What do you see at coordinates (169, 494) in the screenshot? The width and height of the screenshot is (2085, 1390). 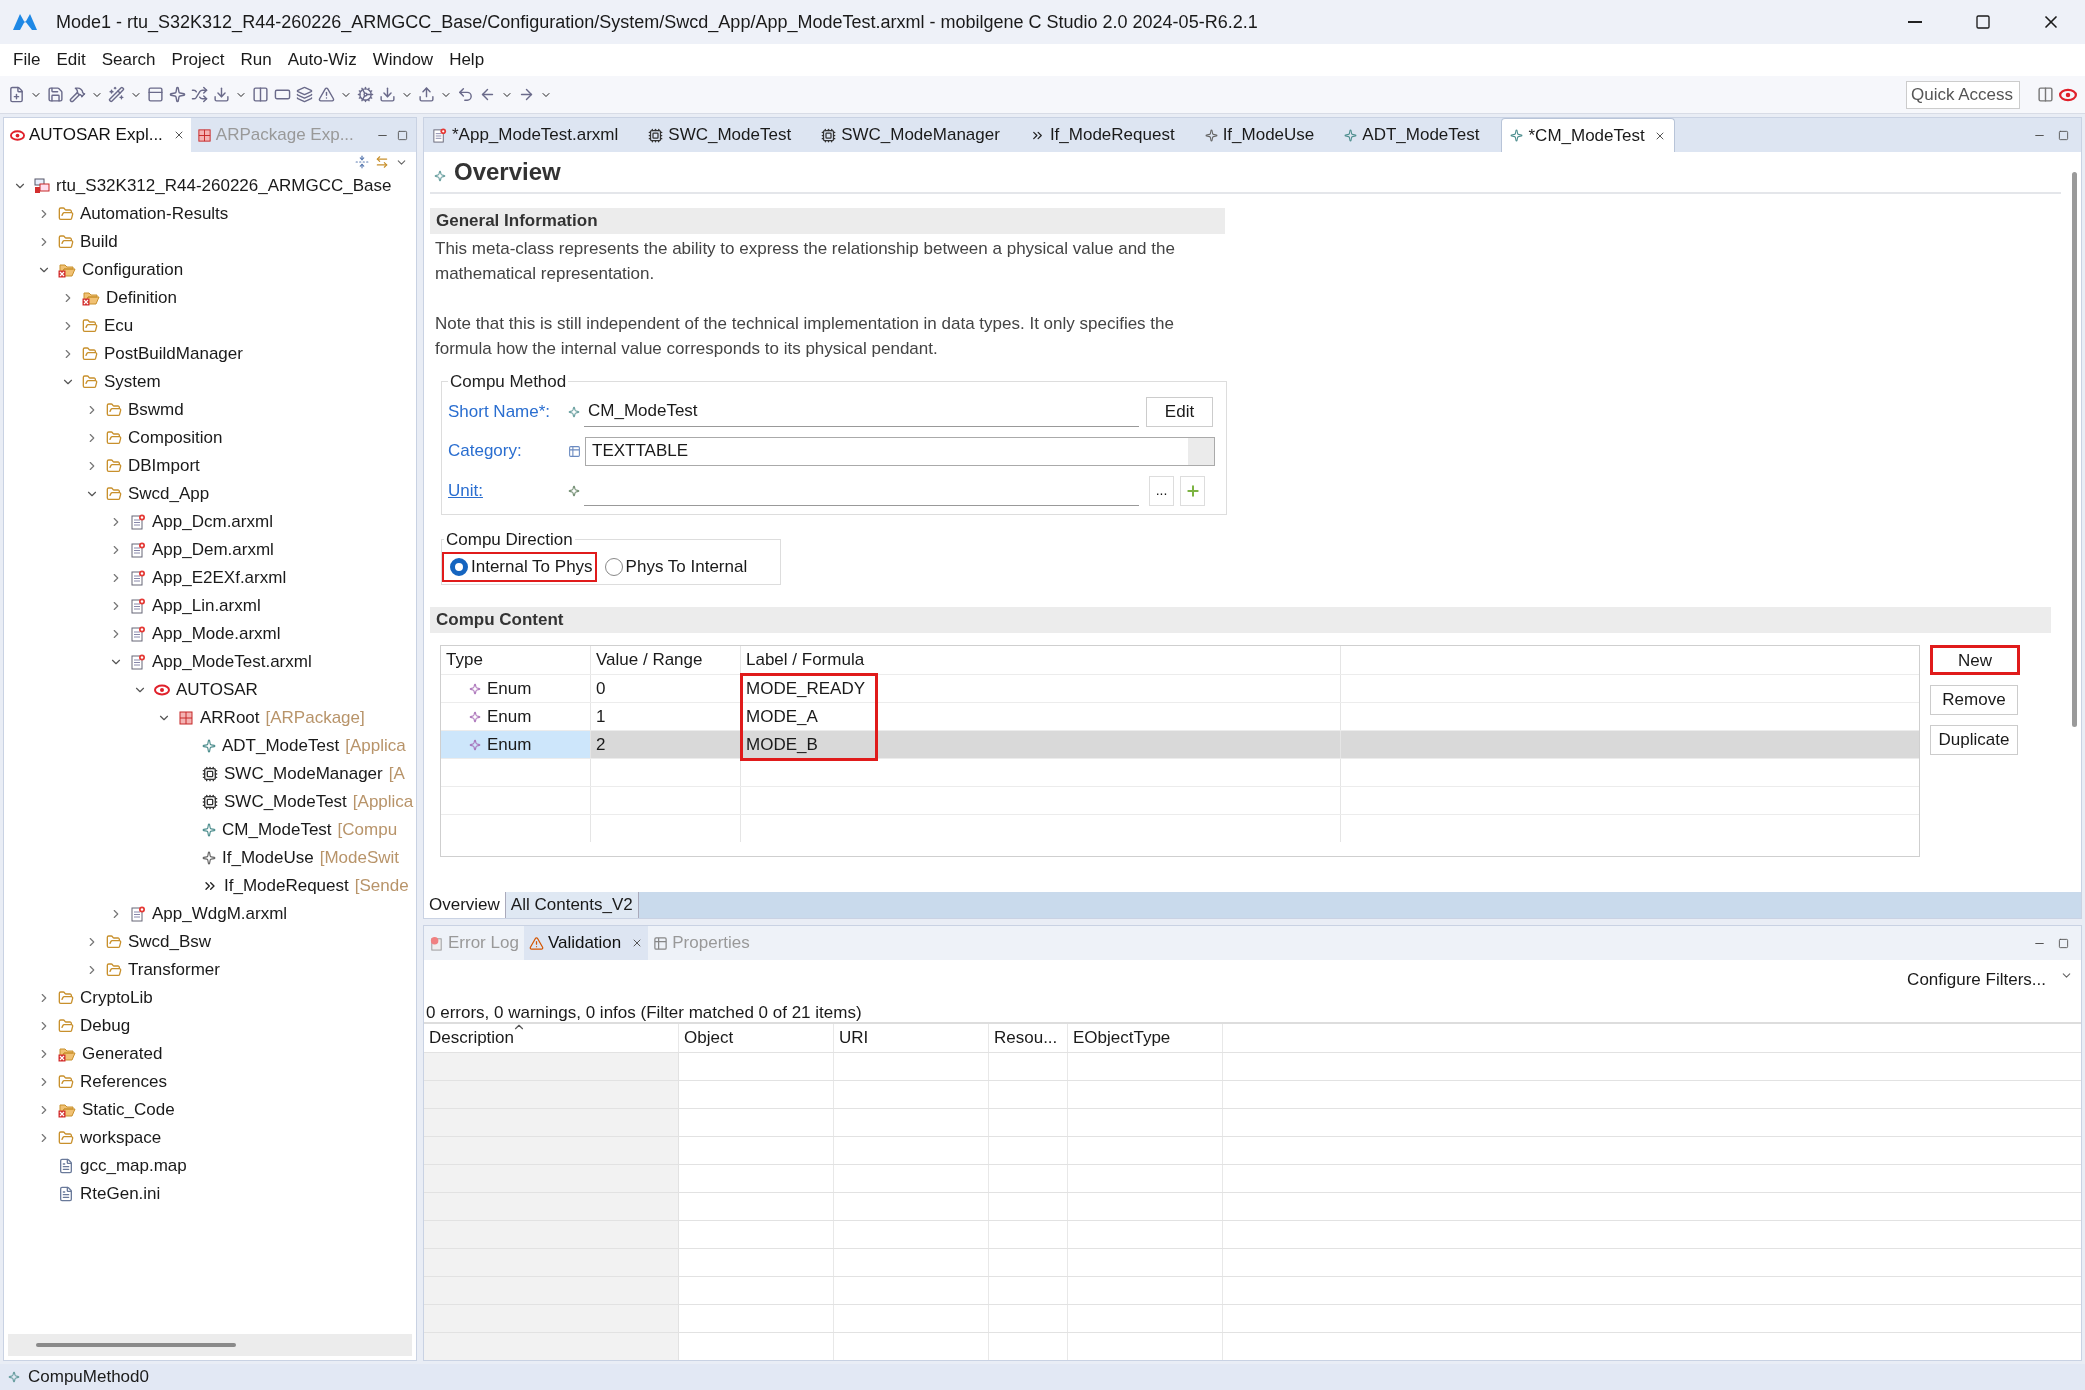 I see `tree-item: Swcd_App` at bounding box center [169, 494].